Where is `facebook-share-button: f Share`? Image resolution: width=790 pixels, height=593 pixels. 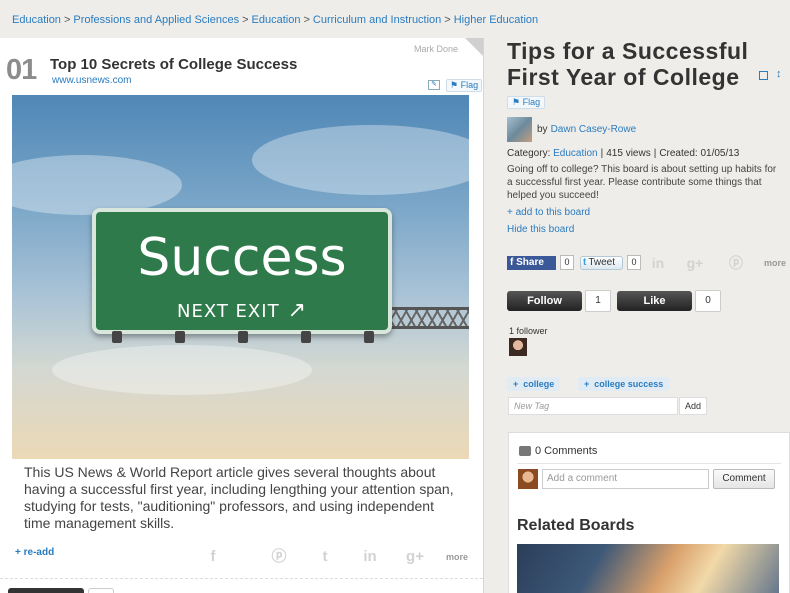 facebook-share-button: f Share is located at coordinates (531, 263).